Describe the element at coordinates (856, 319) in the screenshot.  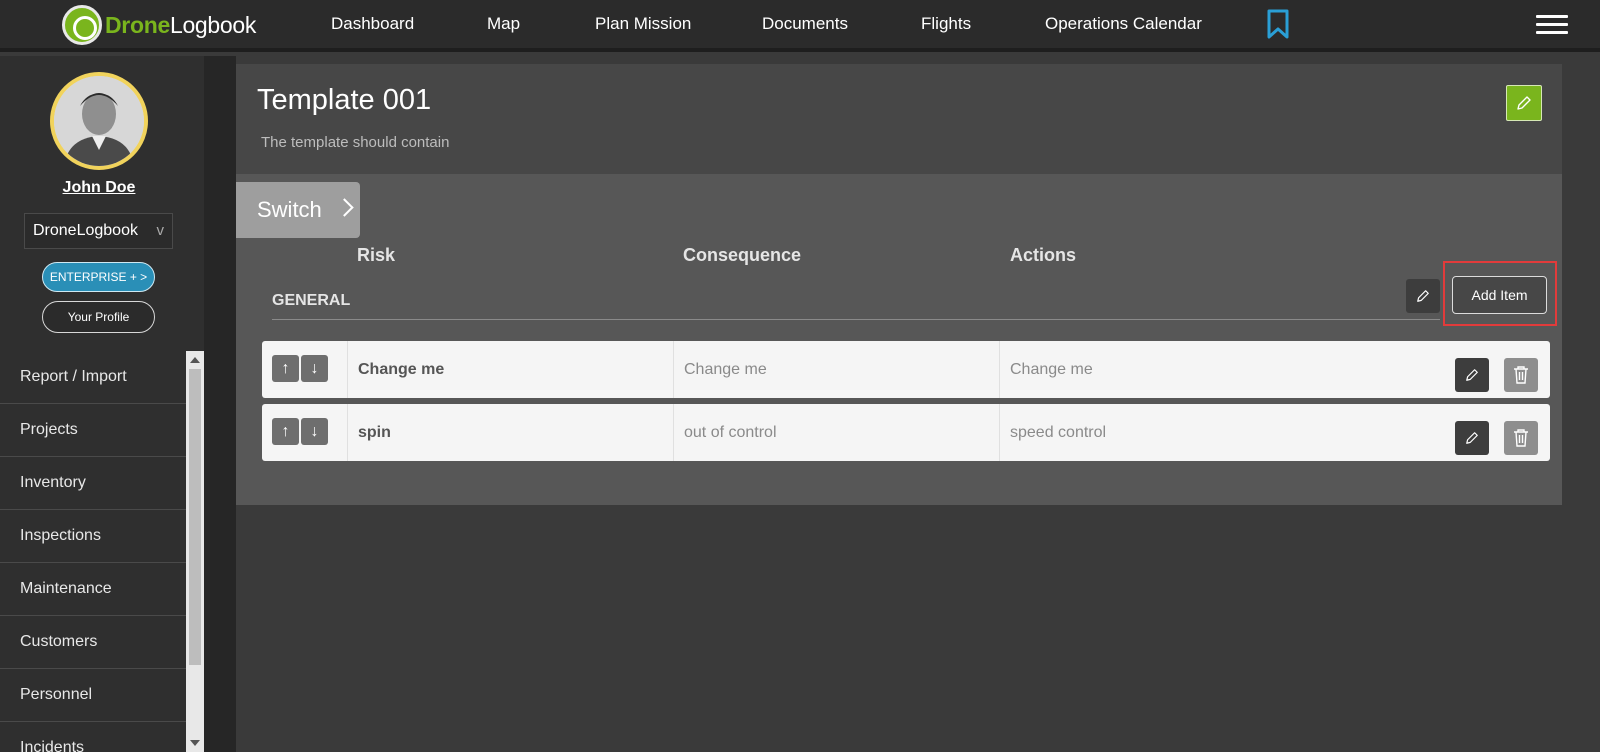
I see `section-divider` at that location.